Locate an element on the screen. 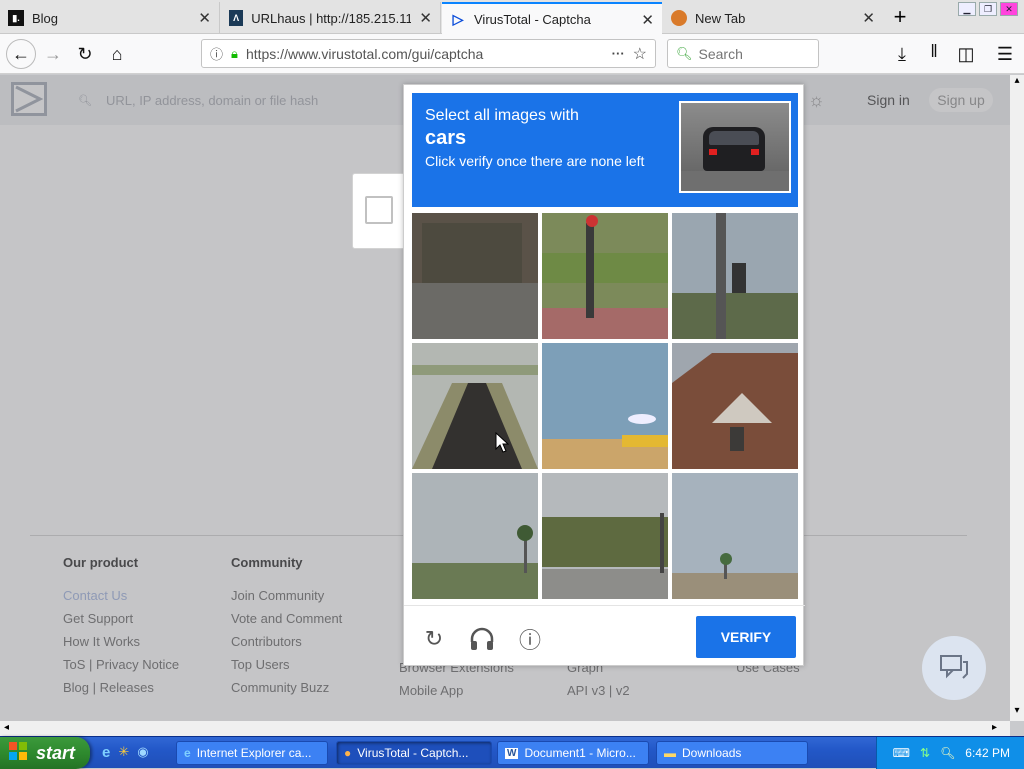 The image size is (1024, 769). challenge-hint: Click verify once there are none left is located at coordinates (535, 161).